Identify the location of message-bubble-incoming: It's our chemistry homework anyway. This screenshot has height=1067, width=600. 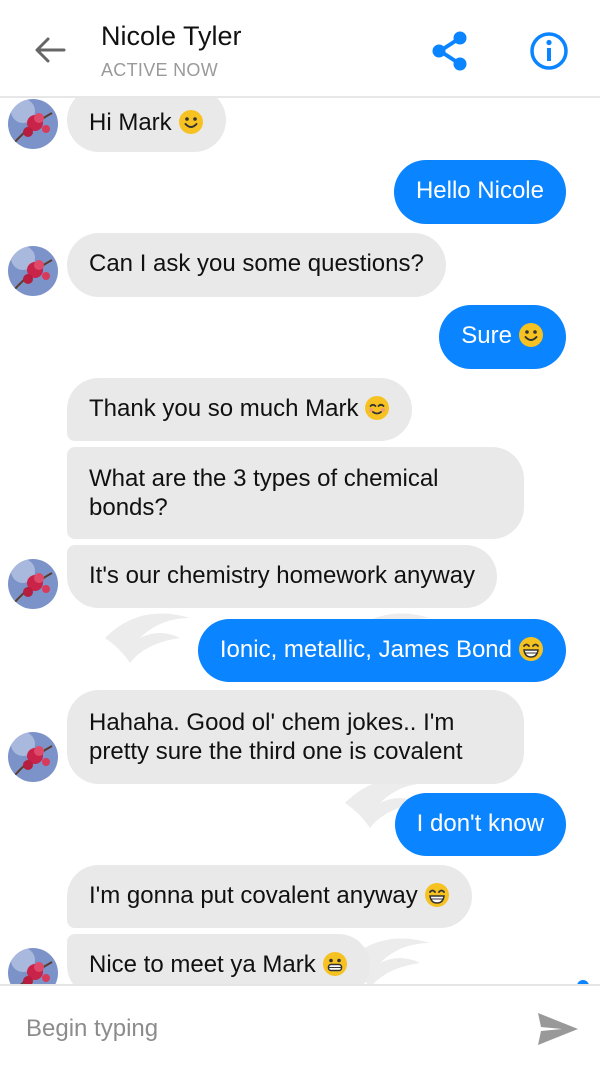
(282, 576).